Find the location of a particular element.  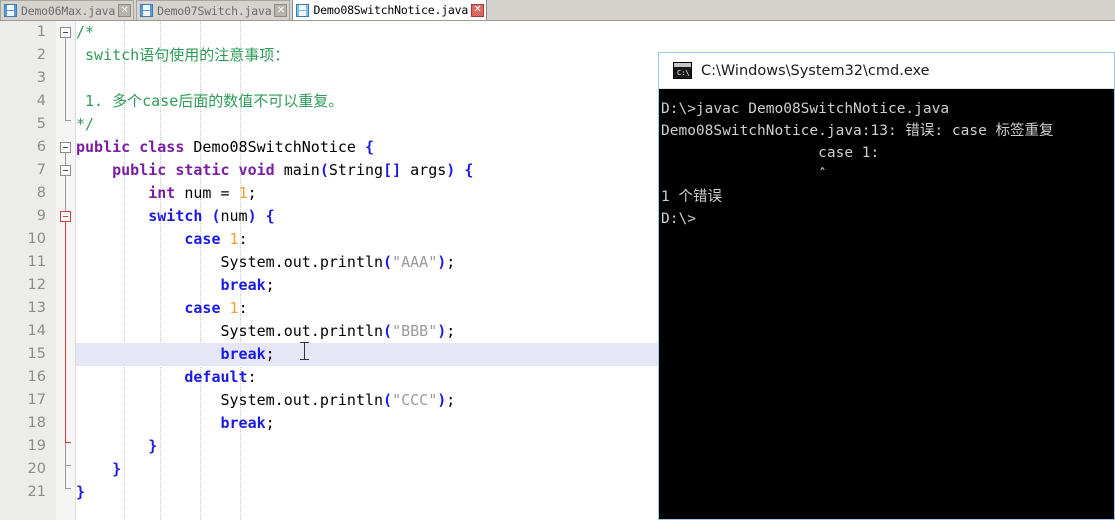

code-token-type: Demo08SwitchNotice is located at coordinates (279, 147).